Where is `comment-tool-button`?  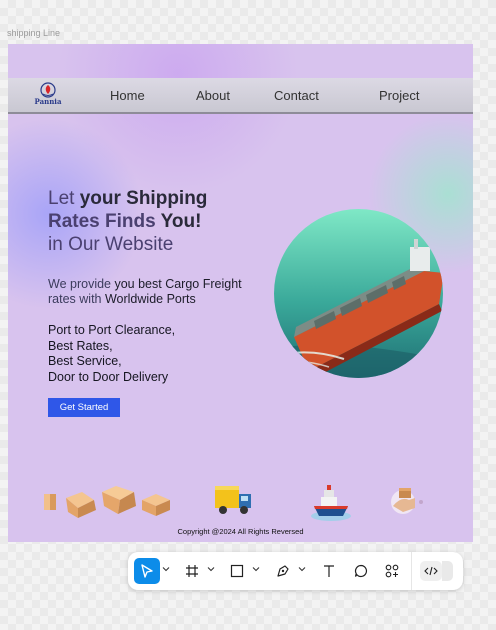
comment-tool-button is located at coordinates (361, 571).